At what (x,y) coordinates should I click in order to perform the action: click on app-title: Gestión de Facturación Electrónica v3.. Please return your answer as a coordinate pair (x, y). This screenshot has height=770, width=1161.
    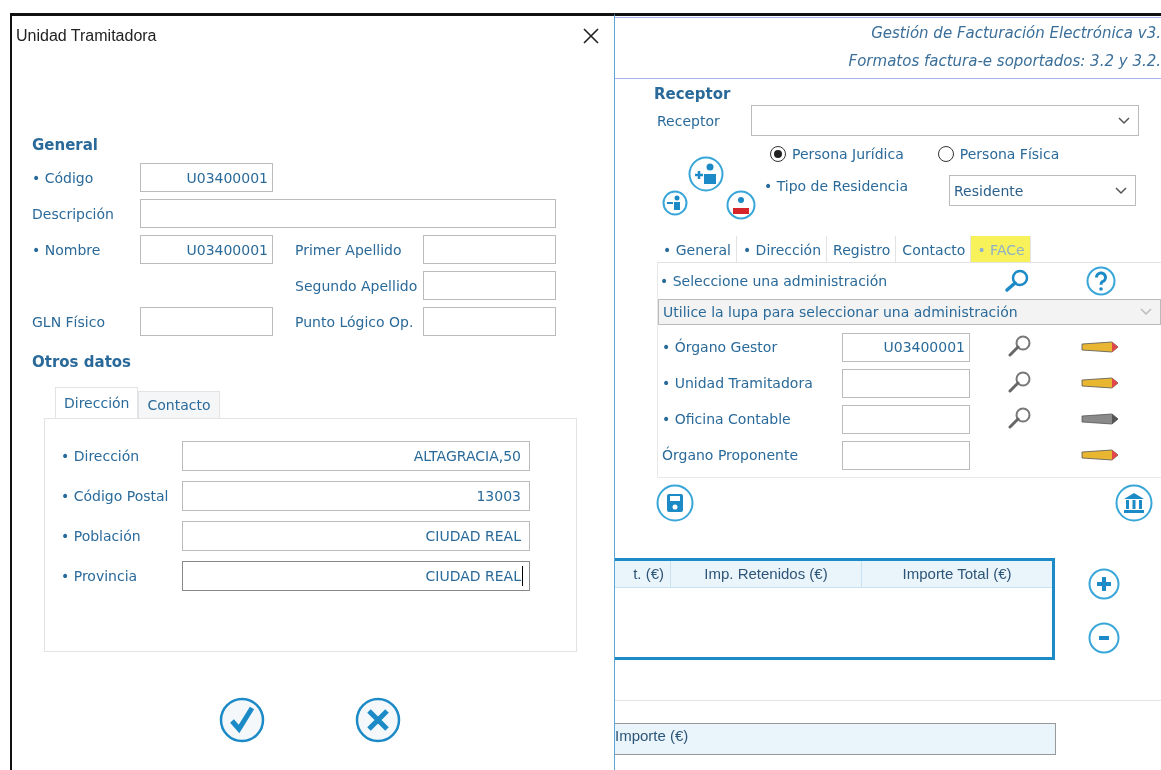
    Looking at the image, I should click on (1016, 33).